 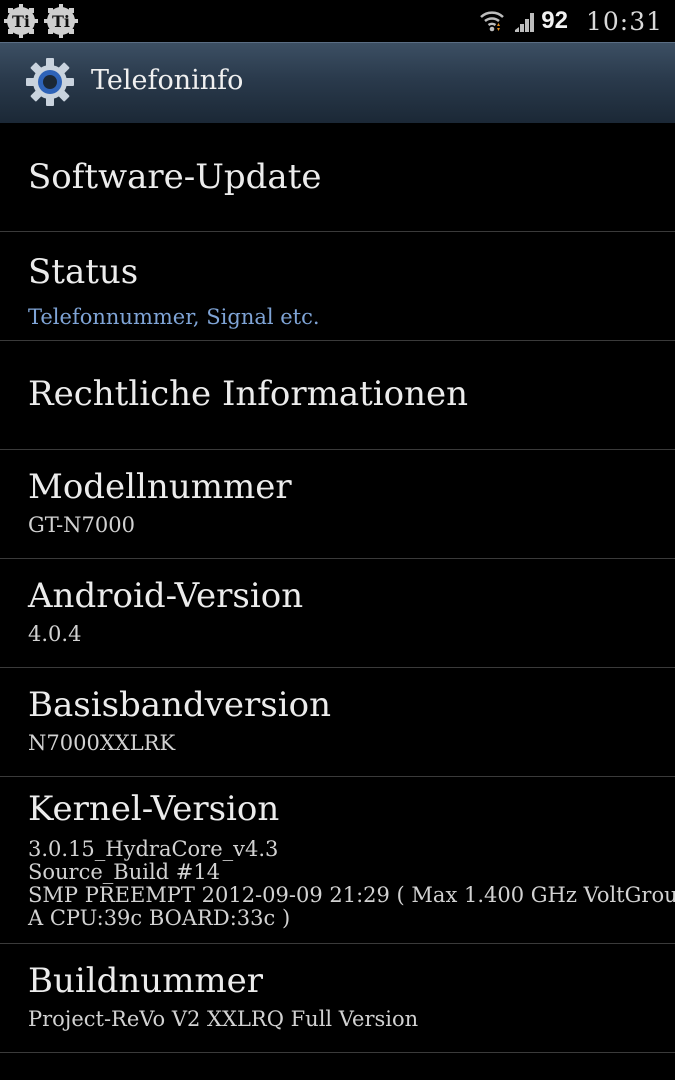 I want to click on item-title: Software-Update, so click(x=175, y=177).